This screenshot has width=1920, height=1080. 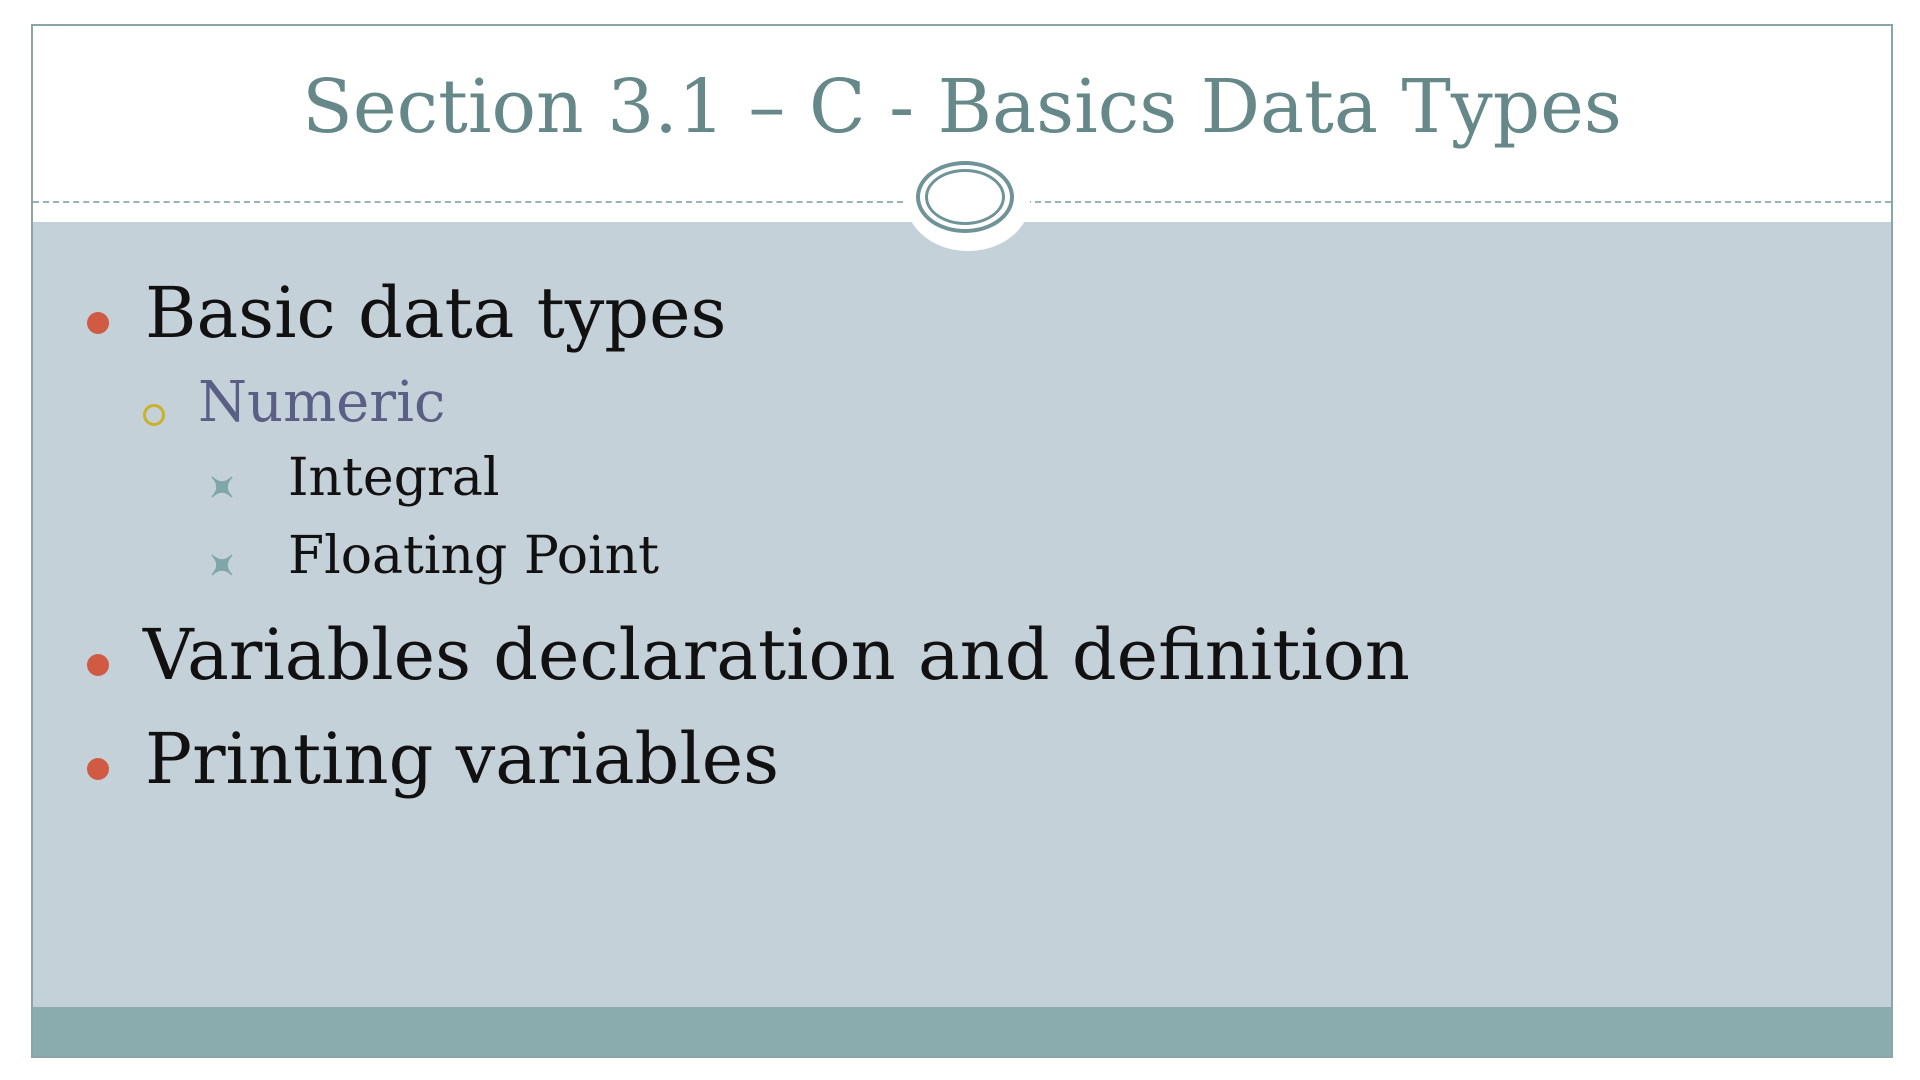 I want to click on slide-title: Section 3.1 – C - Basics Data Types, so click(x=962, y=107).